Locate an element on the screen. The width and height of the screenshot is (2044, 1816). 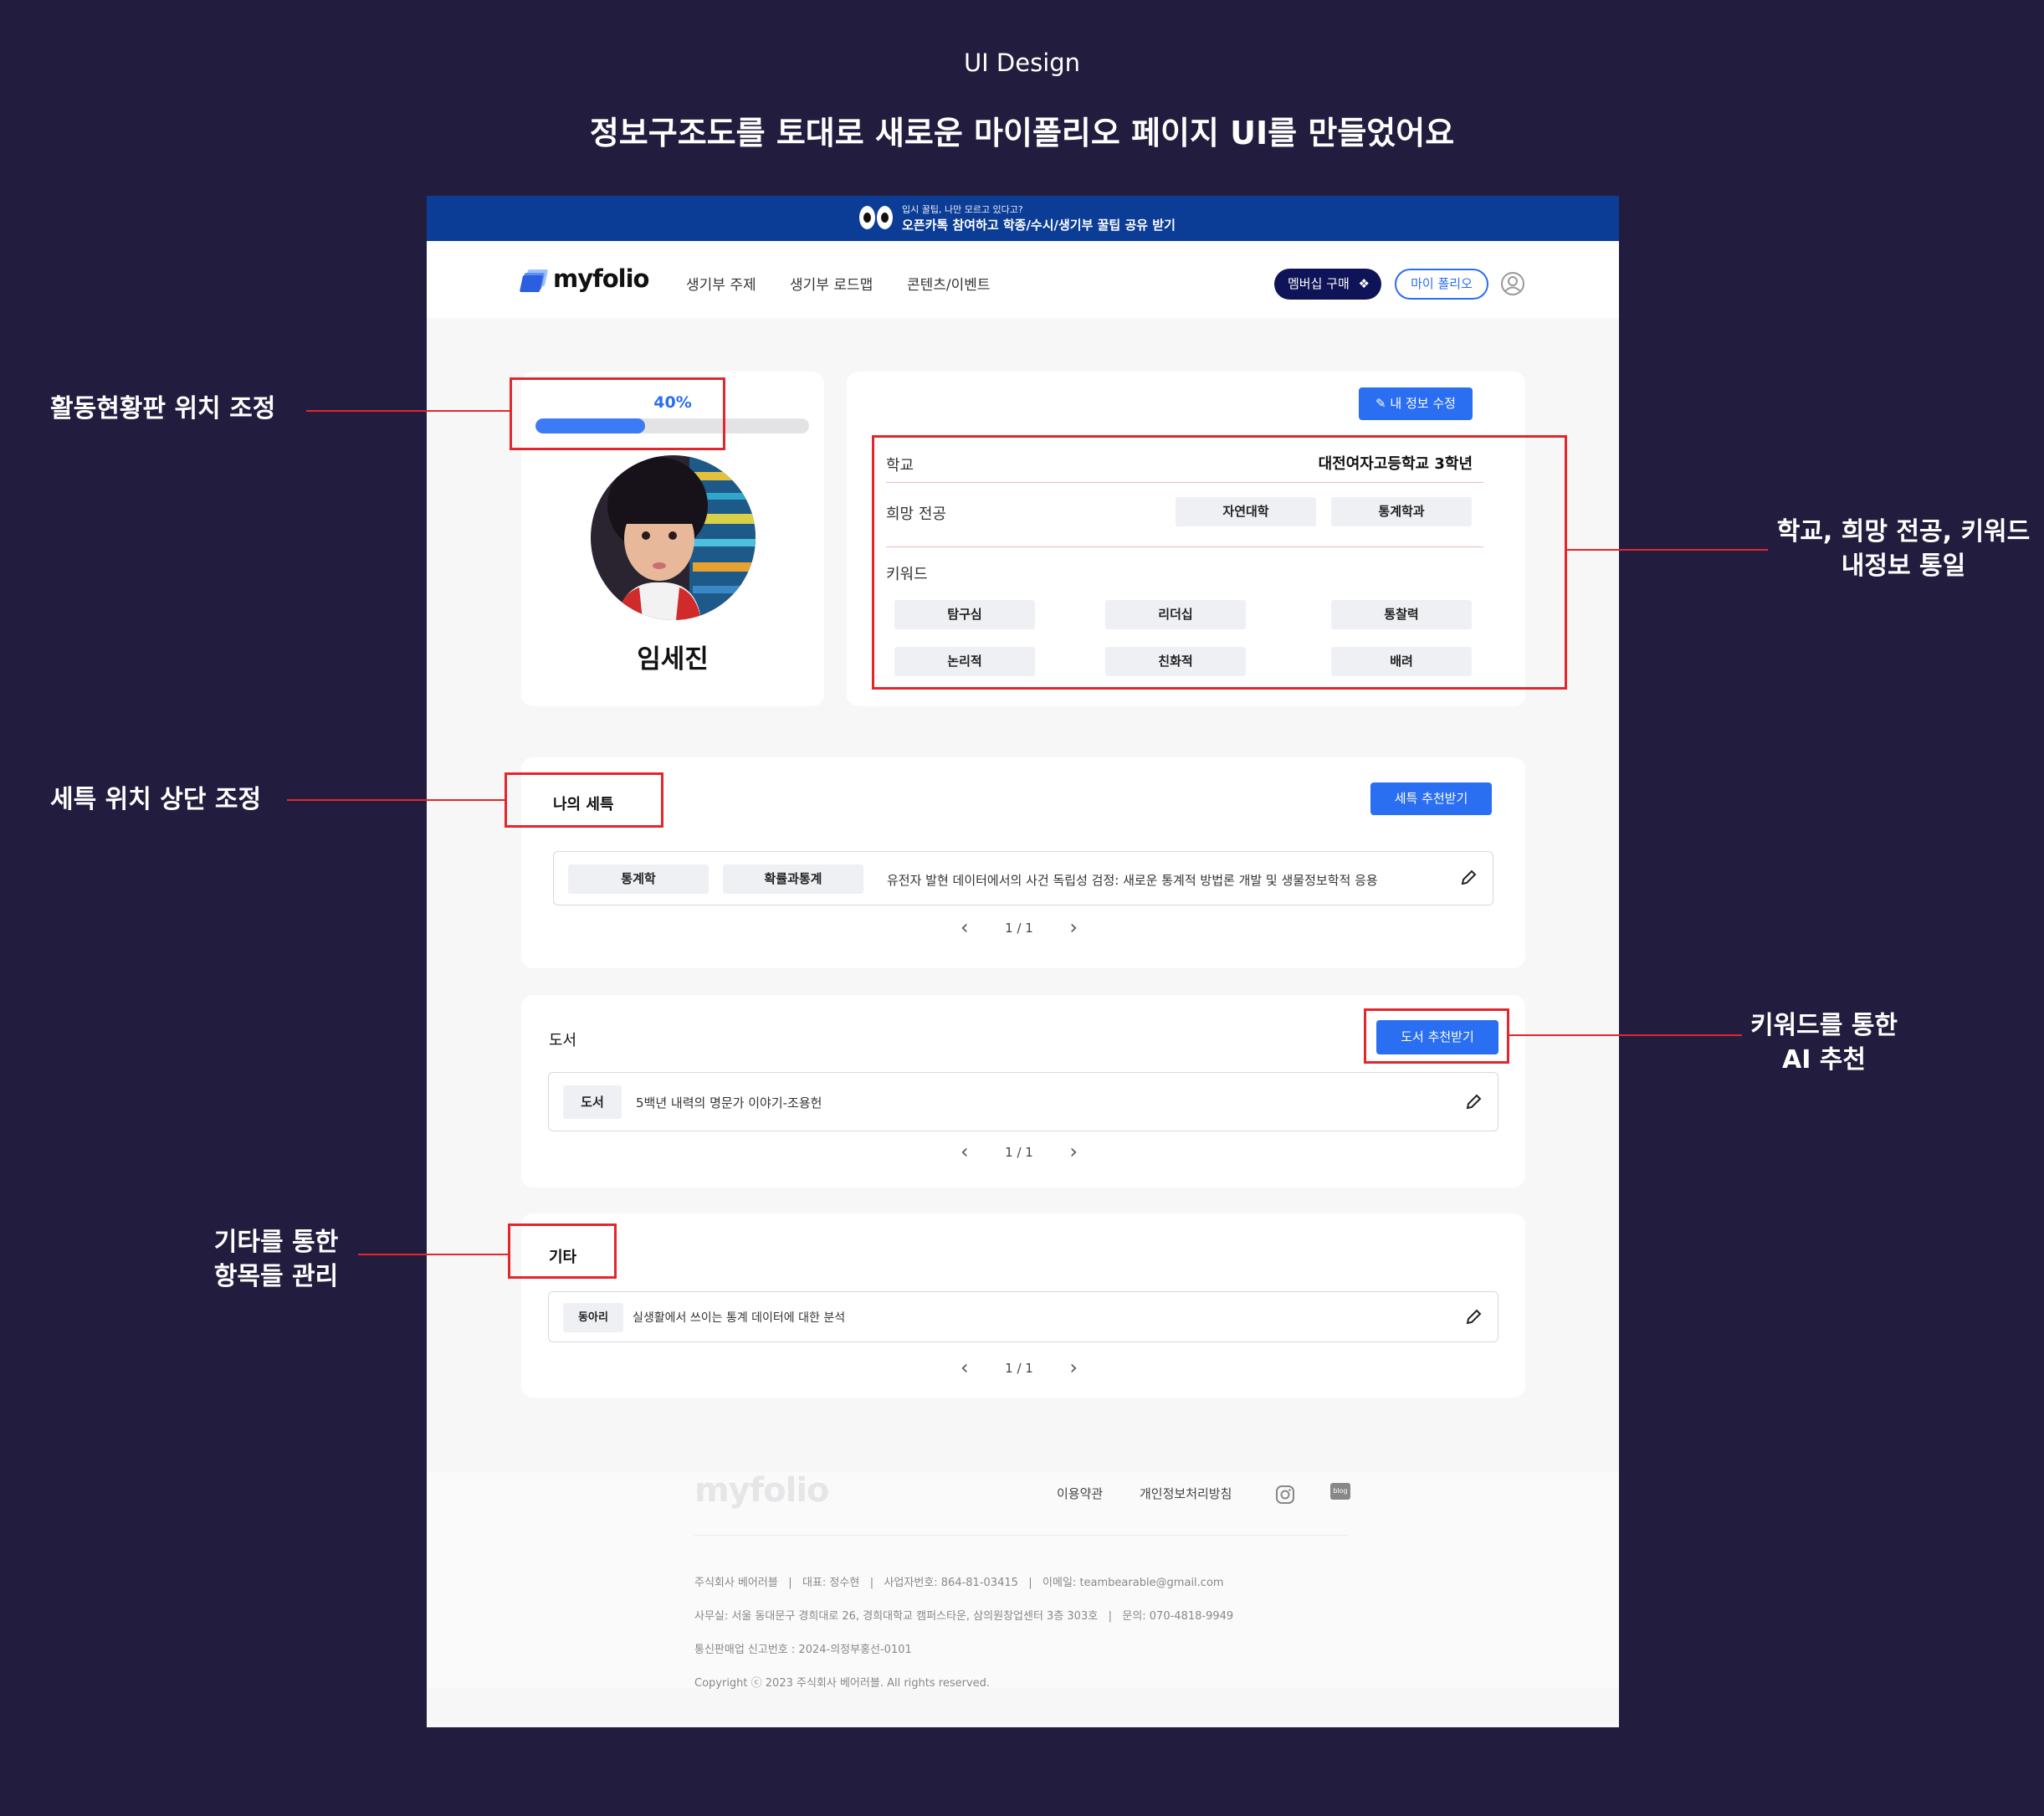
subject-chip: 확률과통계 is located at coordinates (793, 879).